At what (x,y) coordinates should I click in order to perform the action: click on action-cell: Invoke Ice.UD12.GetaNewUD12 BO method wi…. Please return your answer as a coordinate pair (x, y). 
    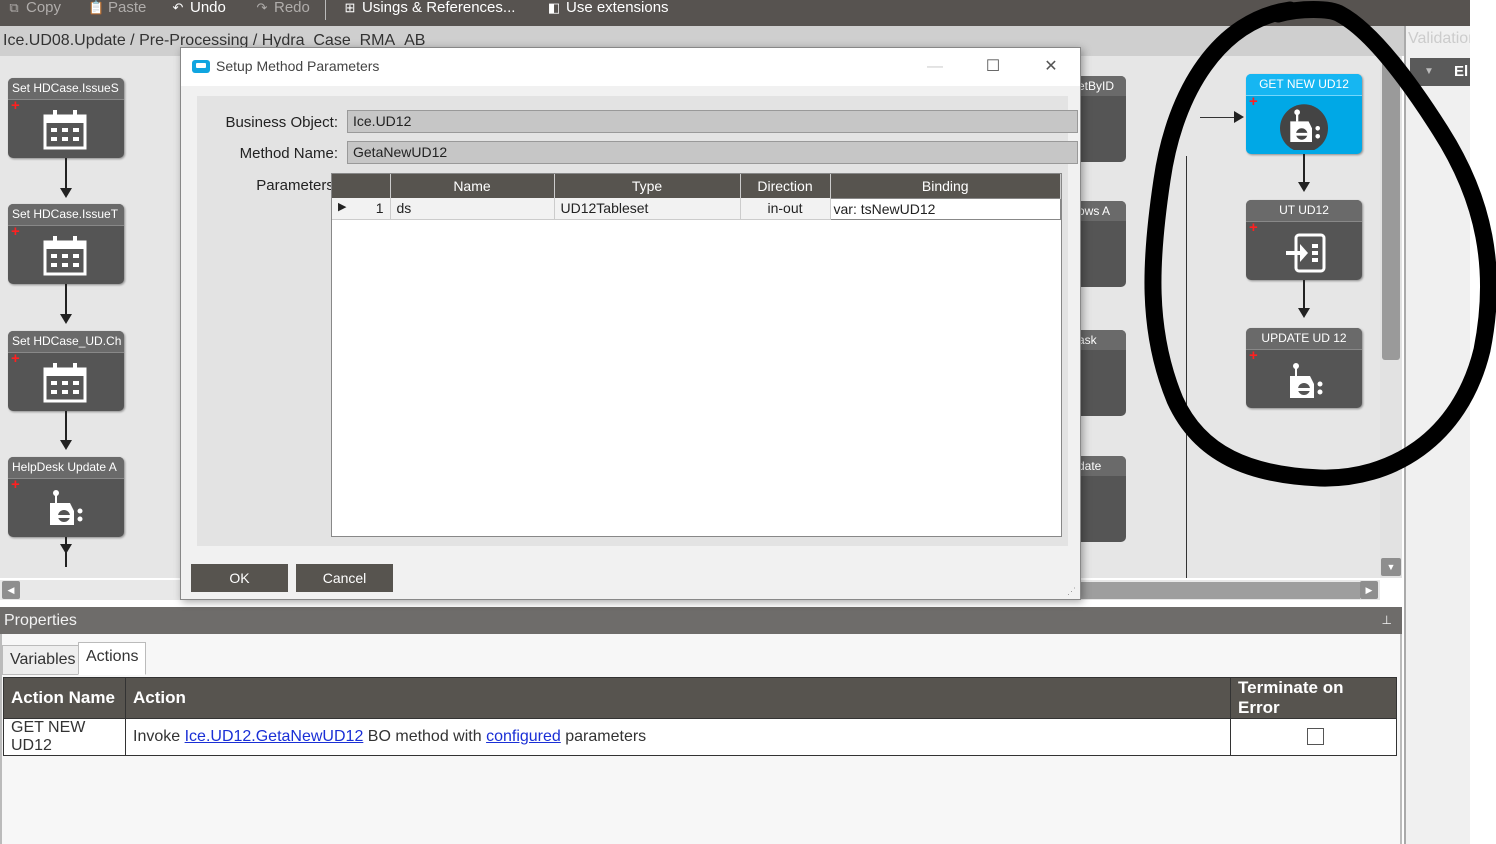
    Looking at the image, I should click on (678, 737).